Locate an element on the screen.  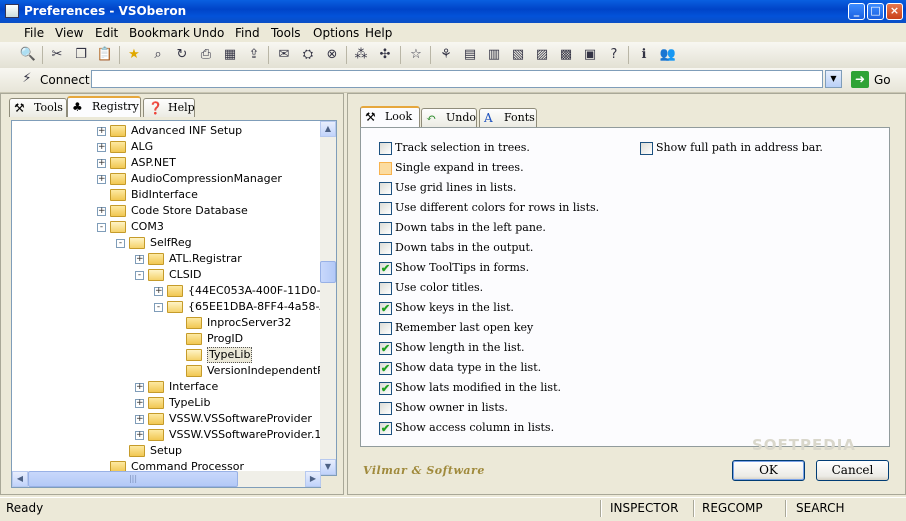
tree-item: + AudioCompressionManager is located at coordinates (165, 179).